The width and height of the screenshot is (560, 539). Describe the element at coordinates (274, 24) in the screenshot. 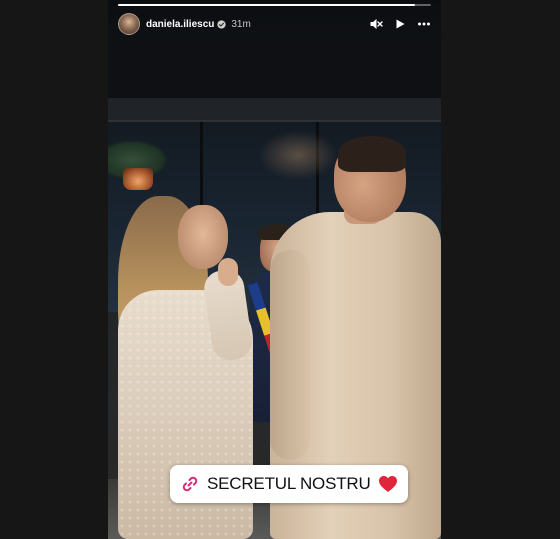

I see `story-header: daniela.iliescu 31m` at that location.